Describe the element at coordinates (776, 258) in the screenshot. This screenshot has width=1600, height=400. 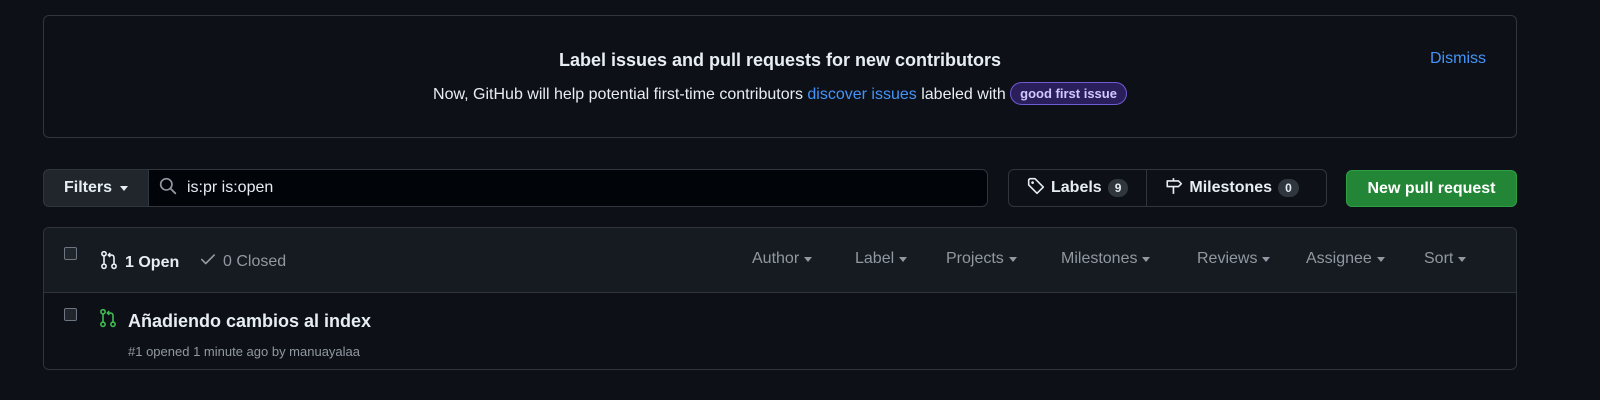
I see `author-filter-label: Author` at that location.